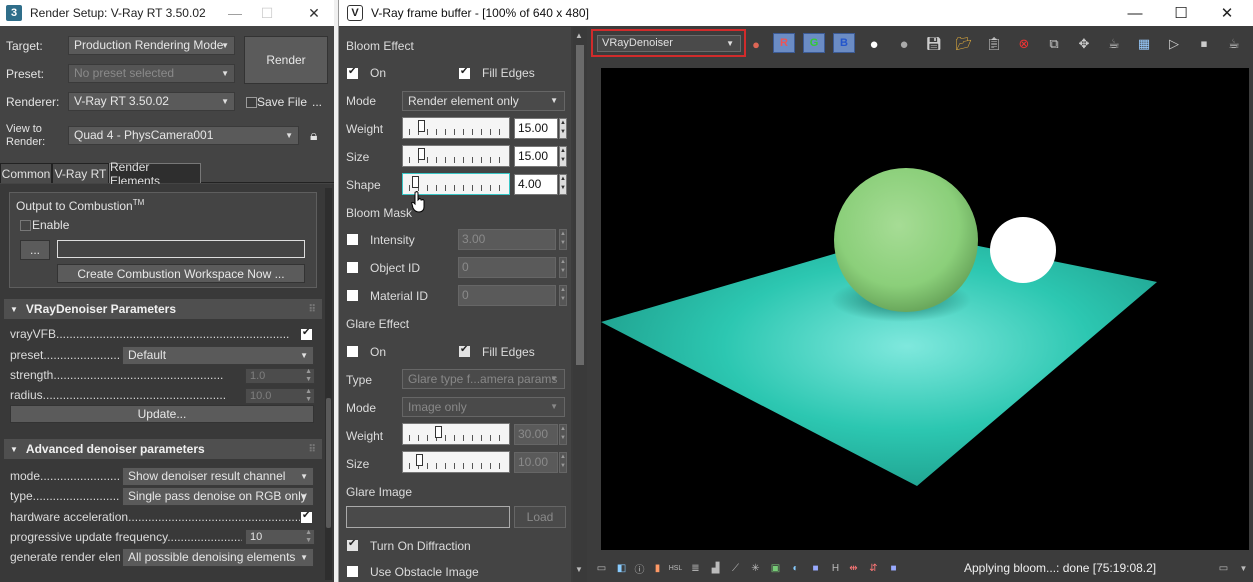  What do you see at coordinates (814, 43) in the screenshot?
I see `green-channel-button: G` at bounding box center [814, 43].